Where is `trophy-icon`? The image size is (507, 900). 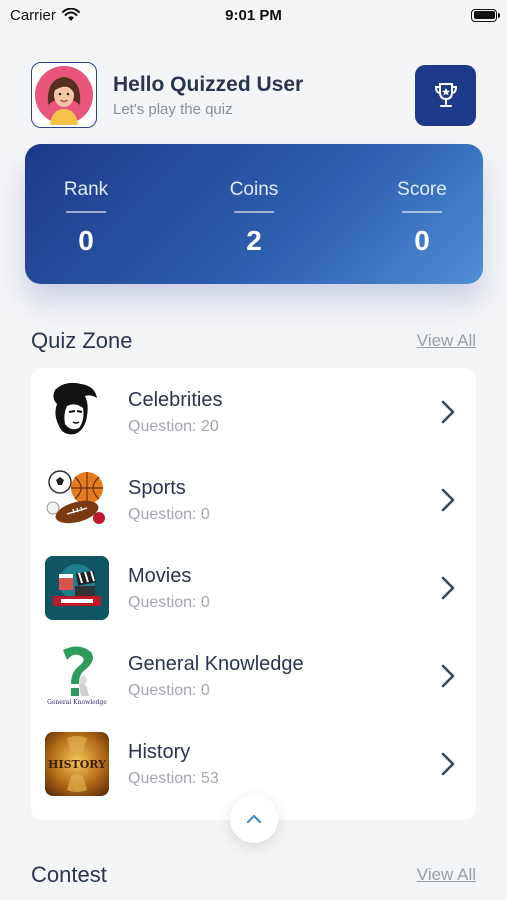
trophy-icon is located at coordinates (445, 95).